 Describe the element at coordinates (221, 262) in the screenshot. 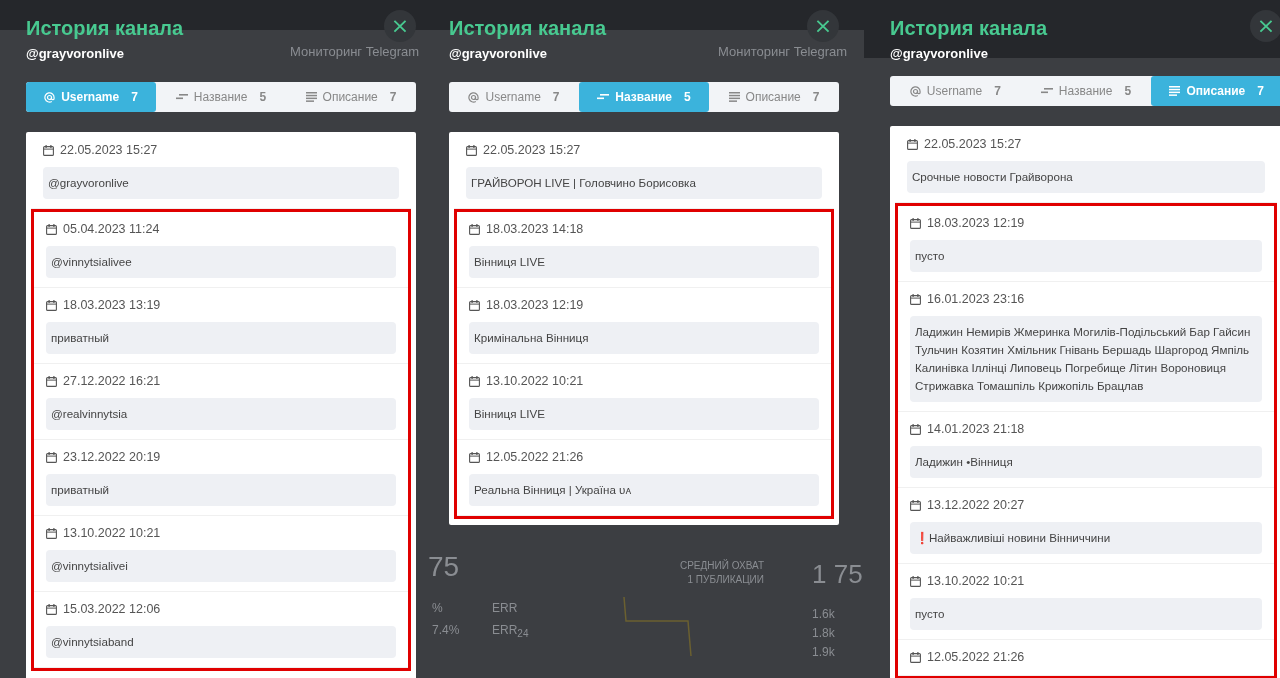

I see `entry-value: @vinnytsialivee` at that location.